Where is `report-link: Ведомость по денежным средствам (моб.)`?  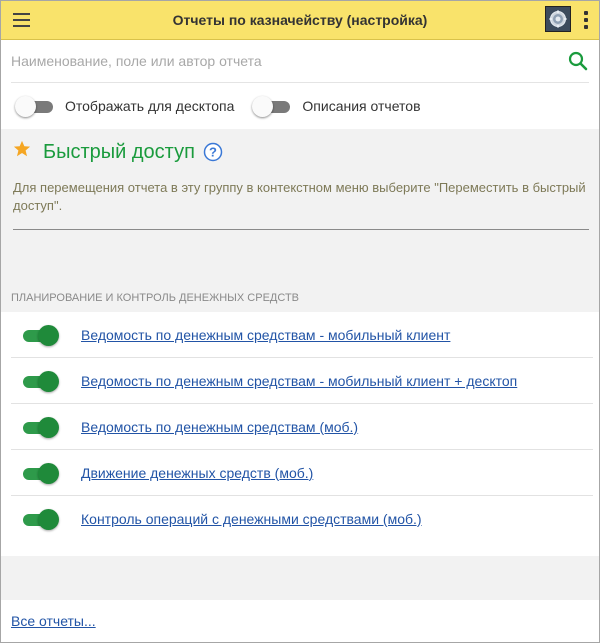
report-link: Ведомость по денежным средствам (моб.) is located at coordinates (219, 427).